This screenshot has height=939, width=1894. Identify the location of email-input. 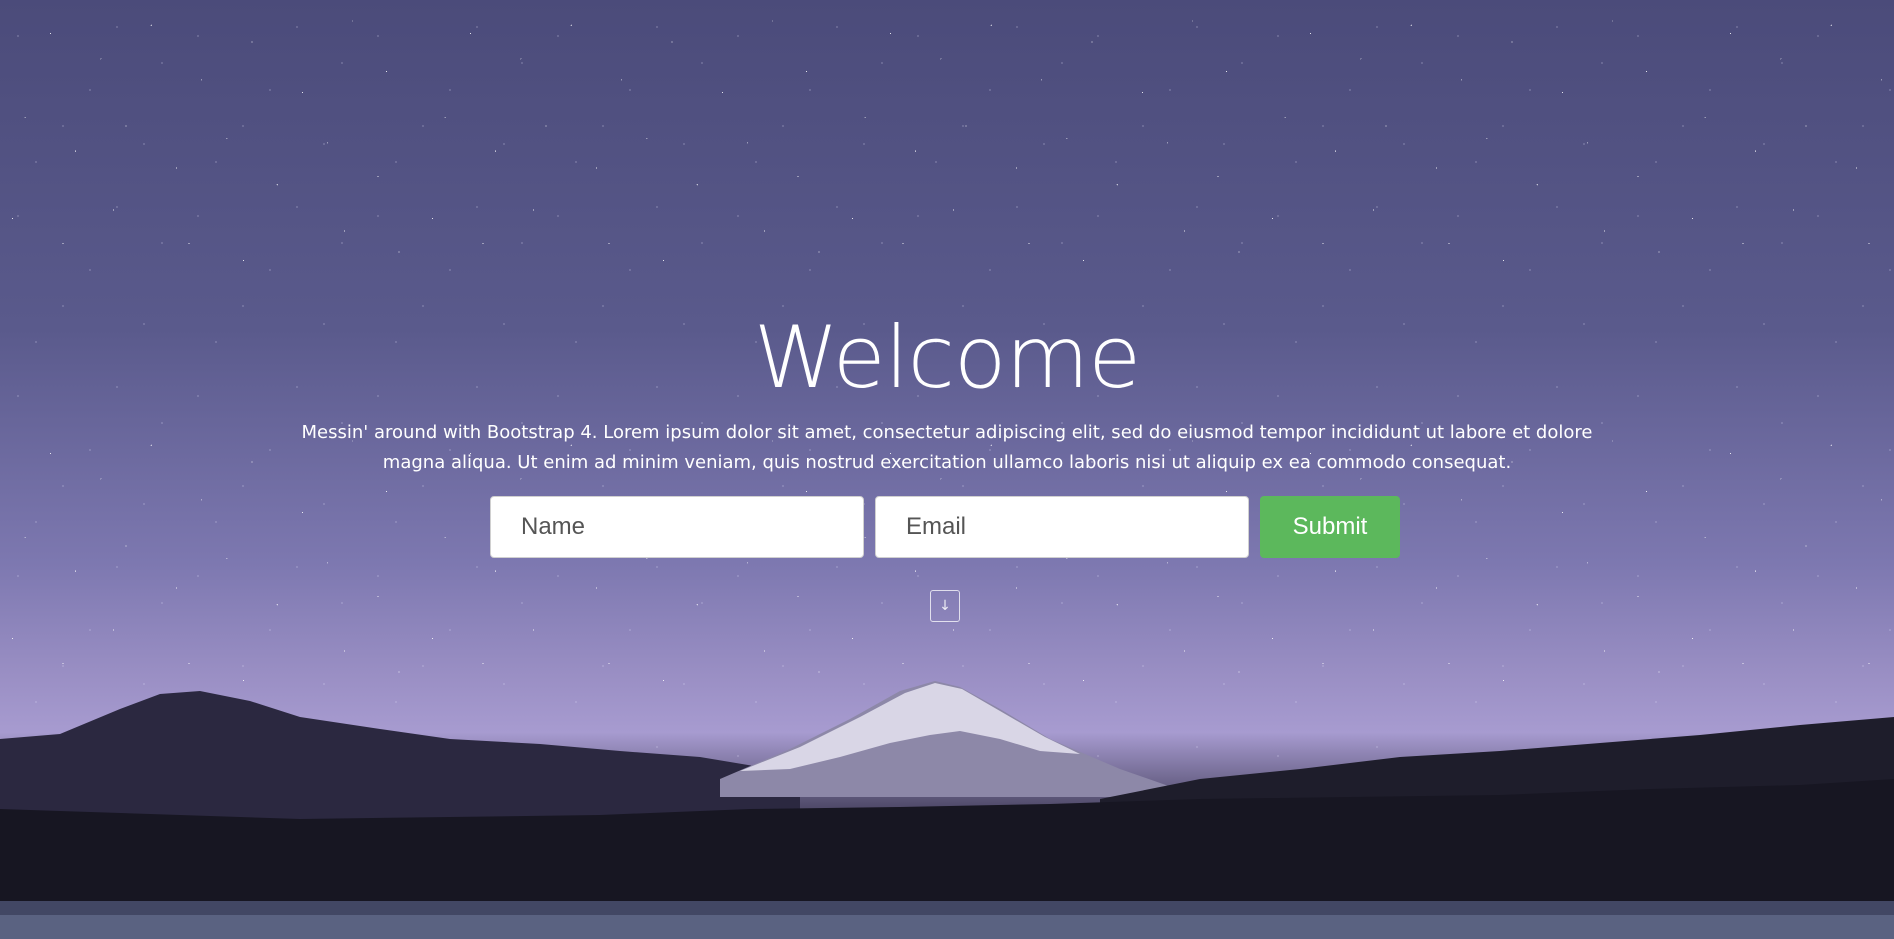
(1062, 527).